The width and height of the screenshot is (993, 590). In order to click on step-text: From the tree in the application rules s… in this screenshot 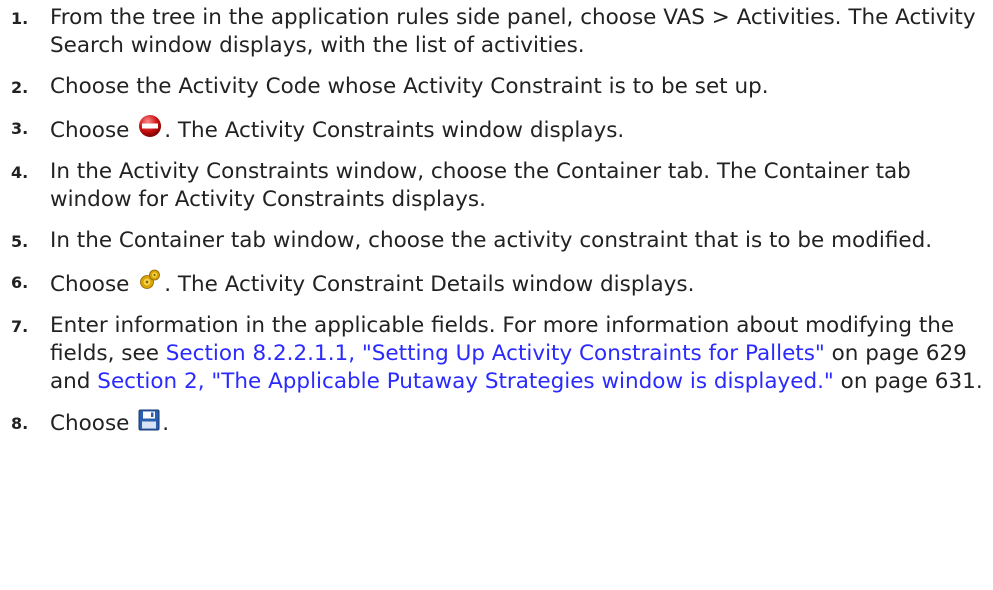, I will do `click(513, 31)`.